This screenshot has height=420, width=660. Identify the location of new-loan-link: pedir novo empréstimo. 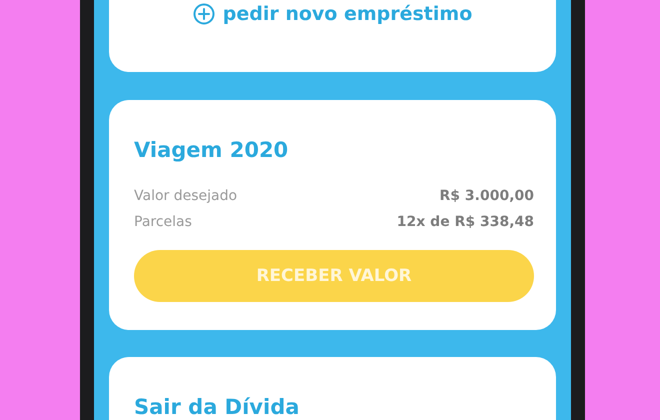
(332, 14).